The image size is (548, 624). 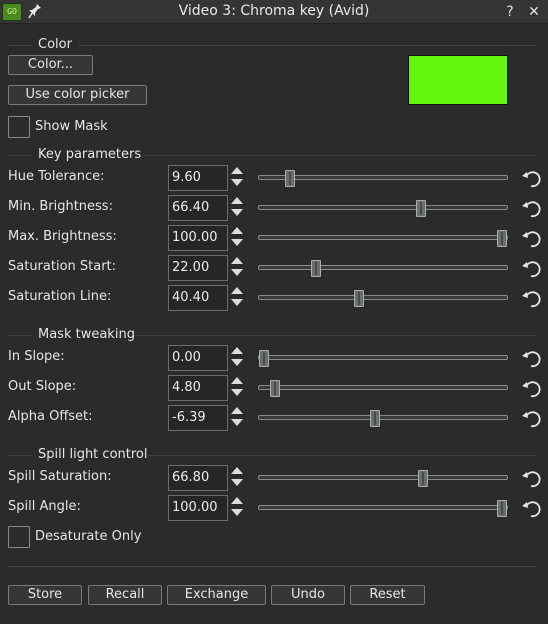 I want to click on alpha-offset-spin-arrows-icon, so click(x=237, y=418).